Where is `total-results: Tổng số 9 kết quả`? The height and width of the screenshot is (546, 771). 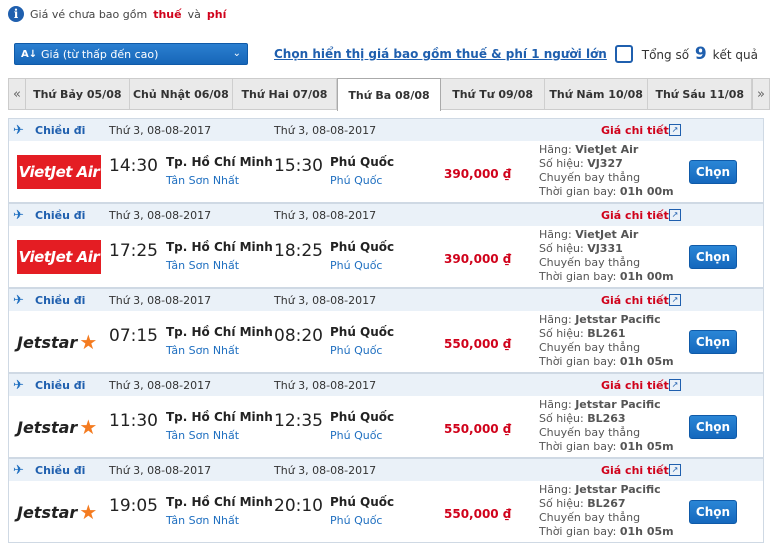
total-results: Tổng số 9 kết quả is located at coordinates (700, 54).